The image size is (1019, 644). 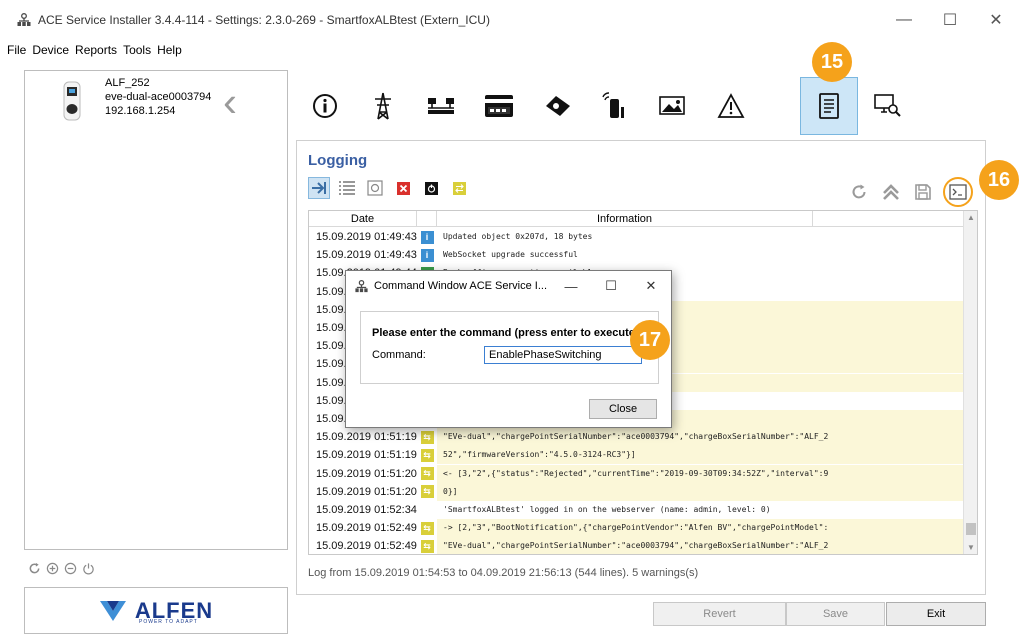 I want to click on image-tab, so click(x=673, y=106).